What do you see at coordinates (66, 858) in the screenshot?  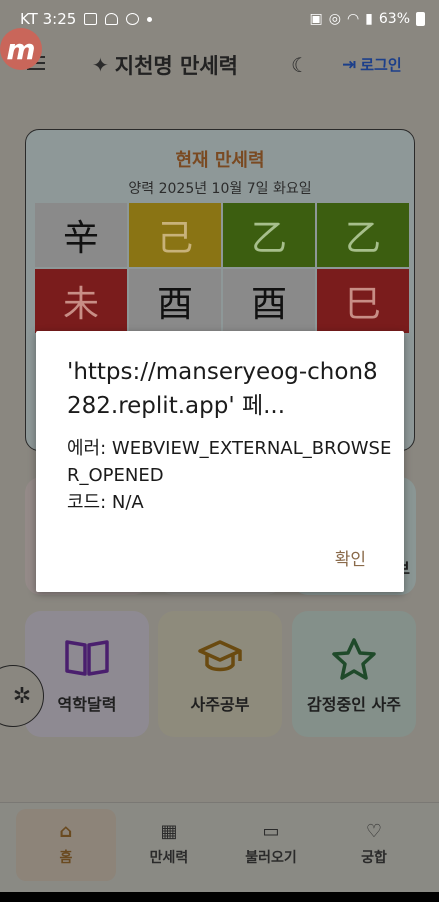 I see `nav-label: 홈` at bounding box center [66, 858].